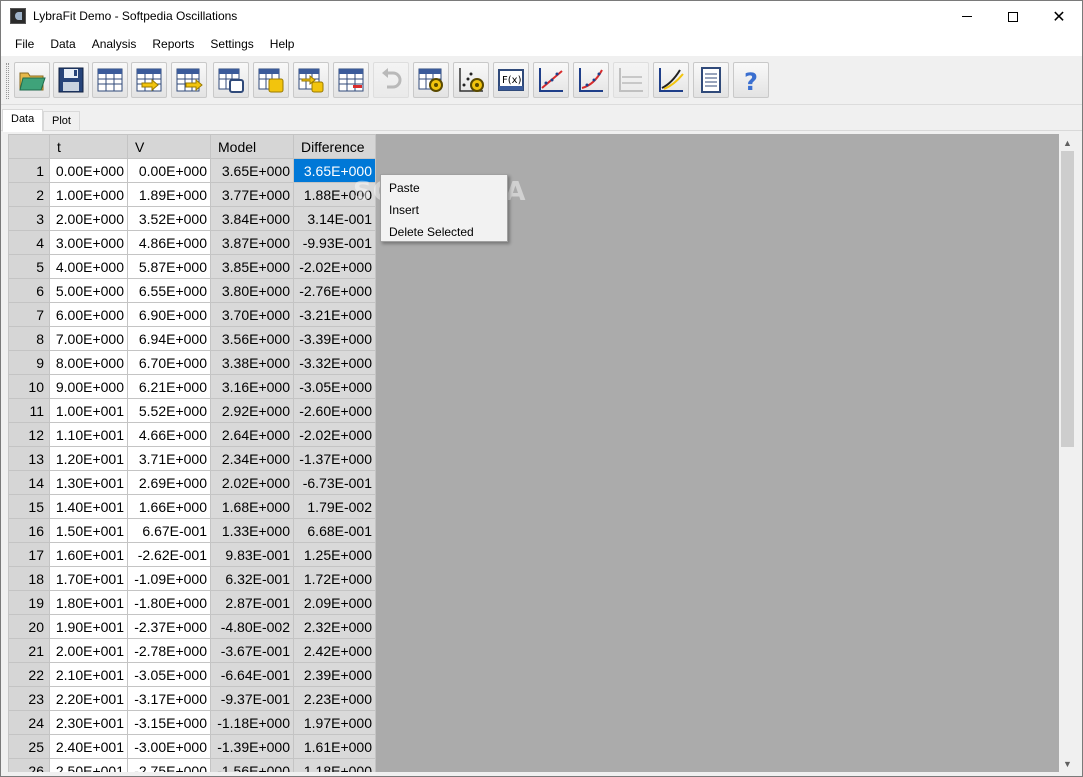 The image size is (1083, 777). I want to click on cell-t: 6.00E+000, so click(88, 314).